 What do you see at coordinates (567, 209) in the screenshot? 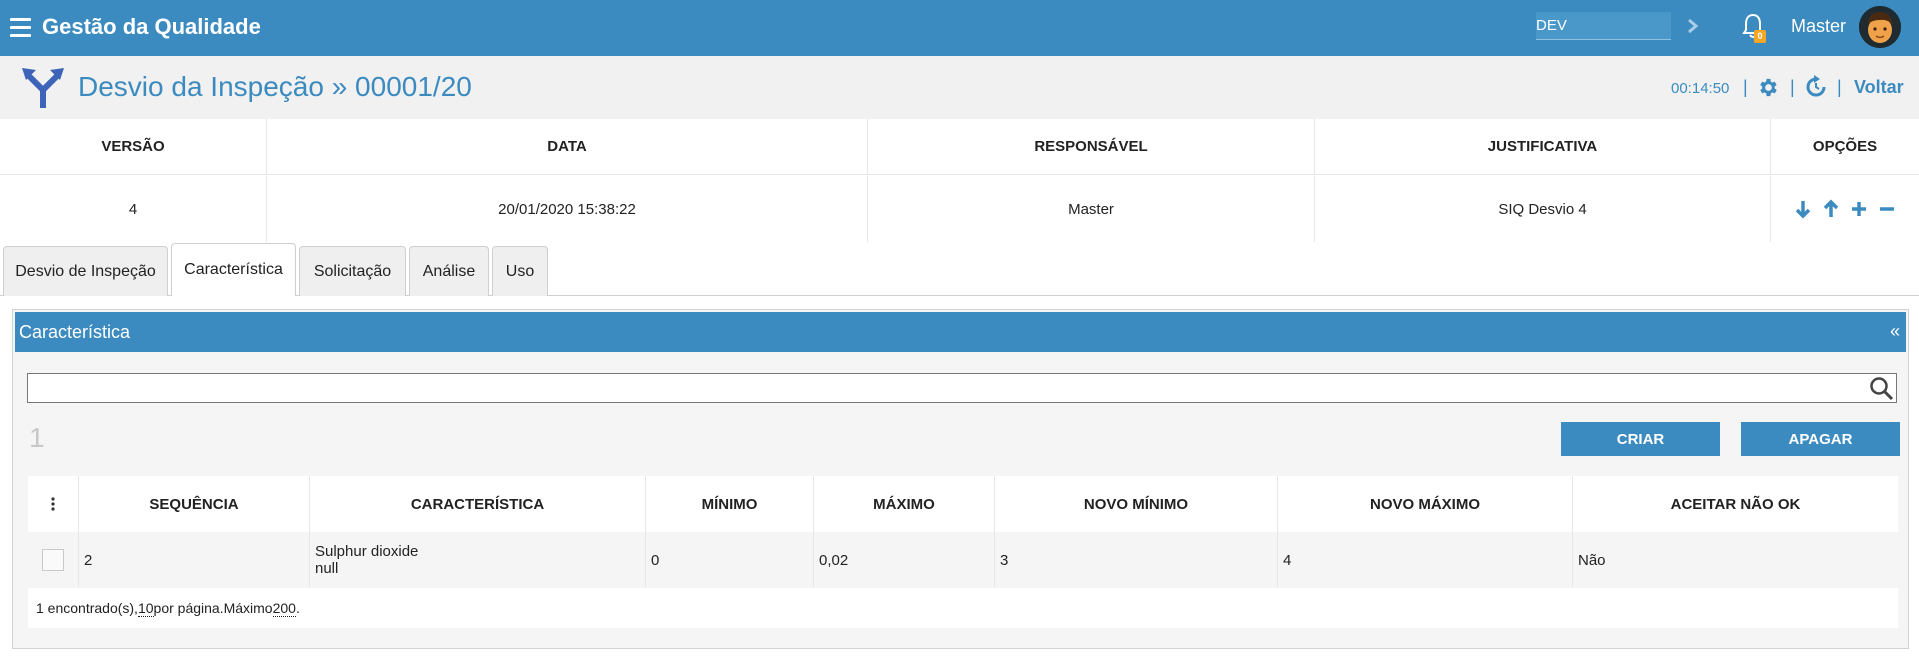
I see `date-cell: 20/01/2020 15:38:22` at bounding box center [567, 209].